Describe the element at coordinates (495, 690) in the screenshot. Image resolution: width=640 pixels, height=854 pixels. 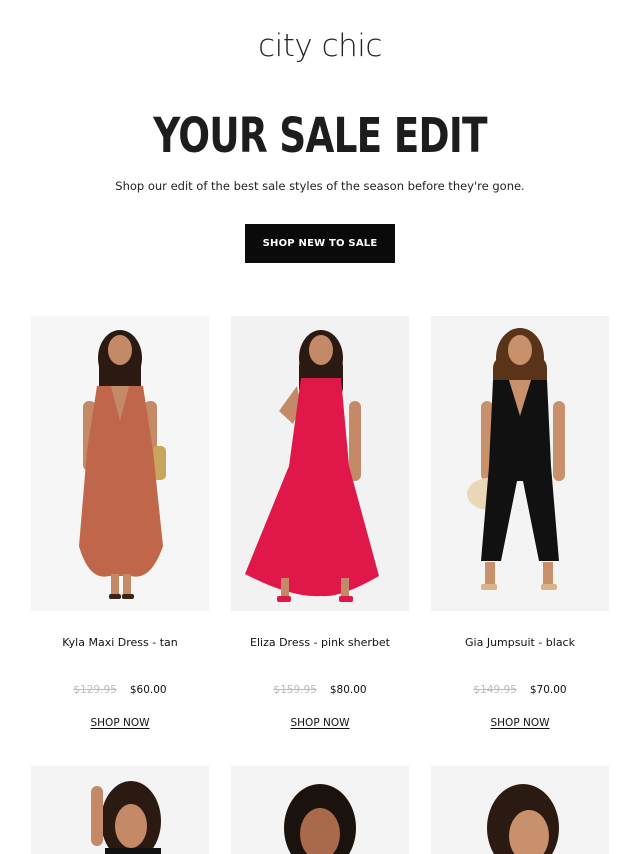
I see `original-price: $149.95` at that location.